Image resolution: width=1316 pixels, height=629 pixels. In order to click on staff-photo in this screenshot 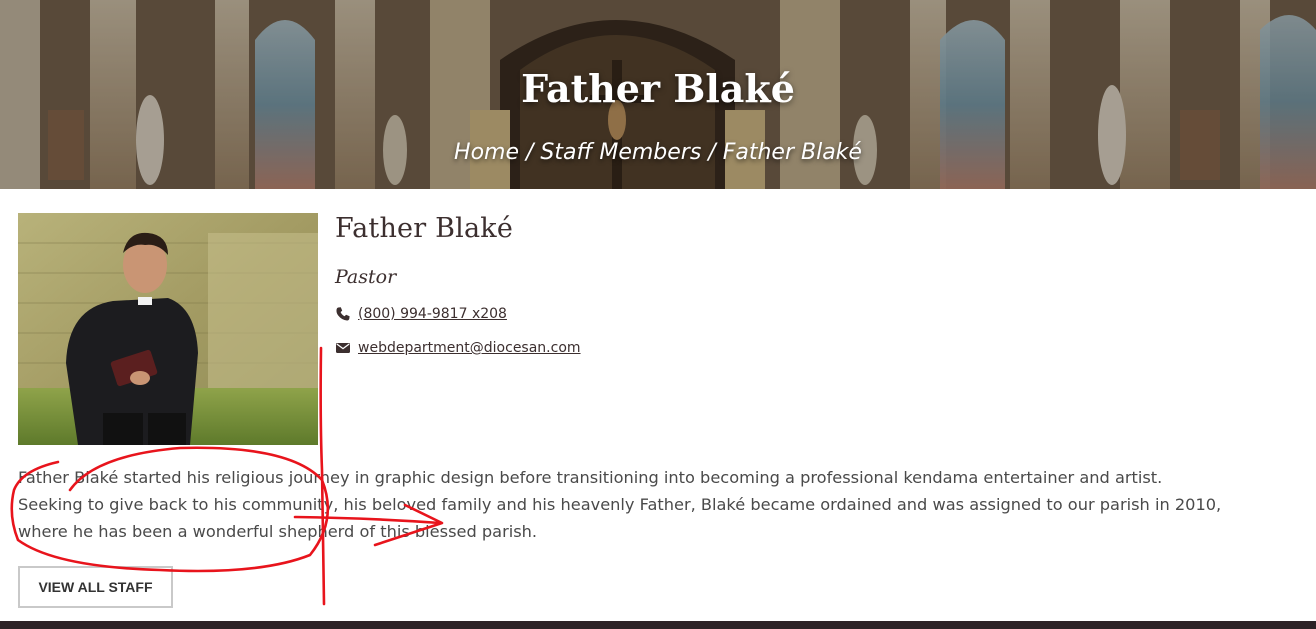, I will do `click(168, 329)`.